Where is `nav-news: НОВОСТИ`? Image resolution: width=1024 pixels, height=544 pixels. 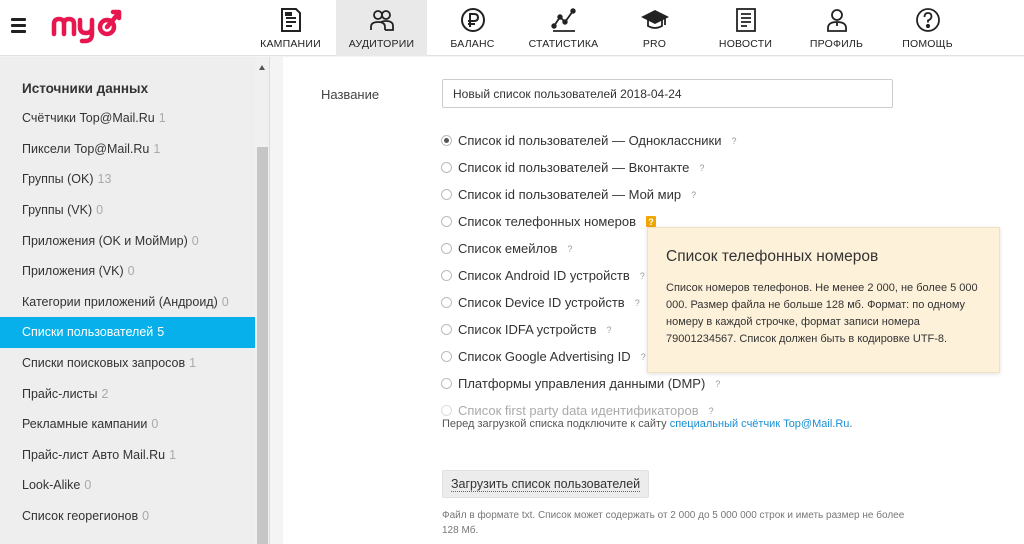
nav-news: НОВОСТИ is located at coordinates (745, 28).